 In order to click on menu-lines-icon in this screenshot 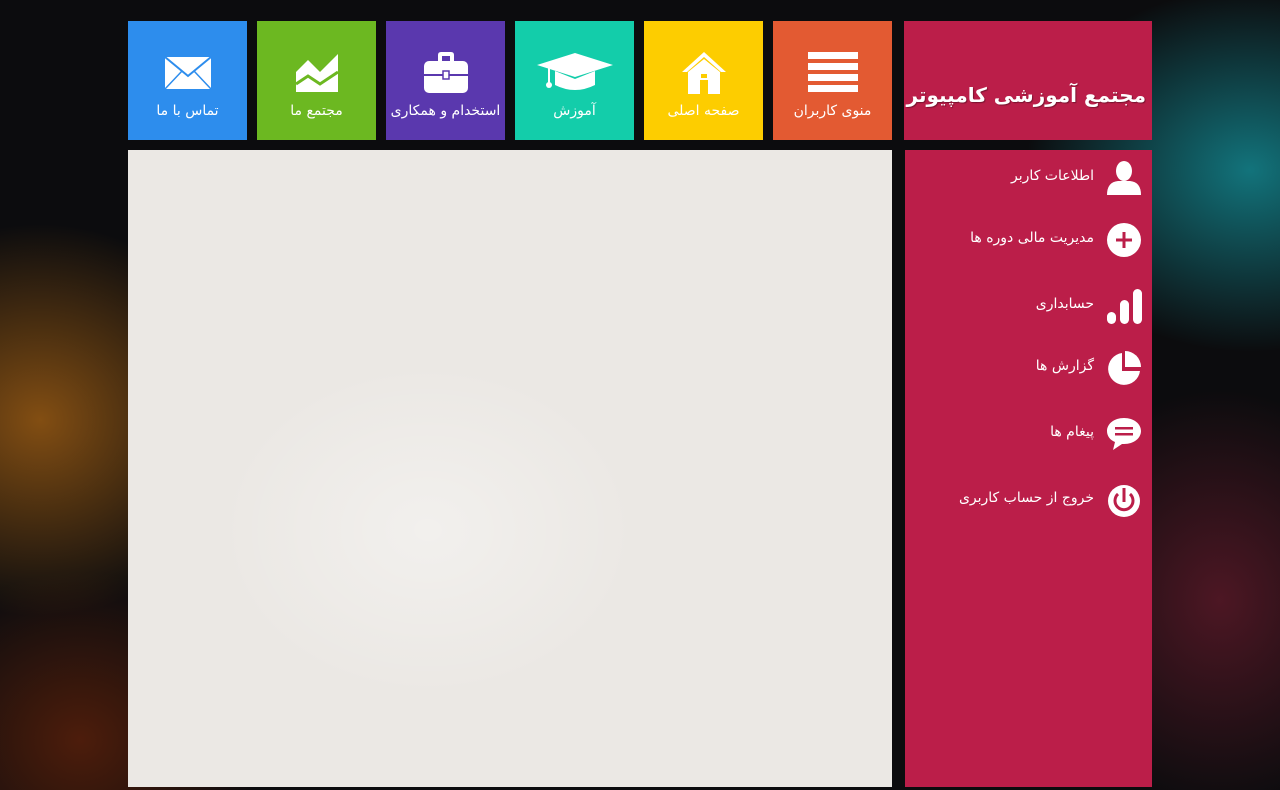, I will do `click(832, 73)`.